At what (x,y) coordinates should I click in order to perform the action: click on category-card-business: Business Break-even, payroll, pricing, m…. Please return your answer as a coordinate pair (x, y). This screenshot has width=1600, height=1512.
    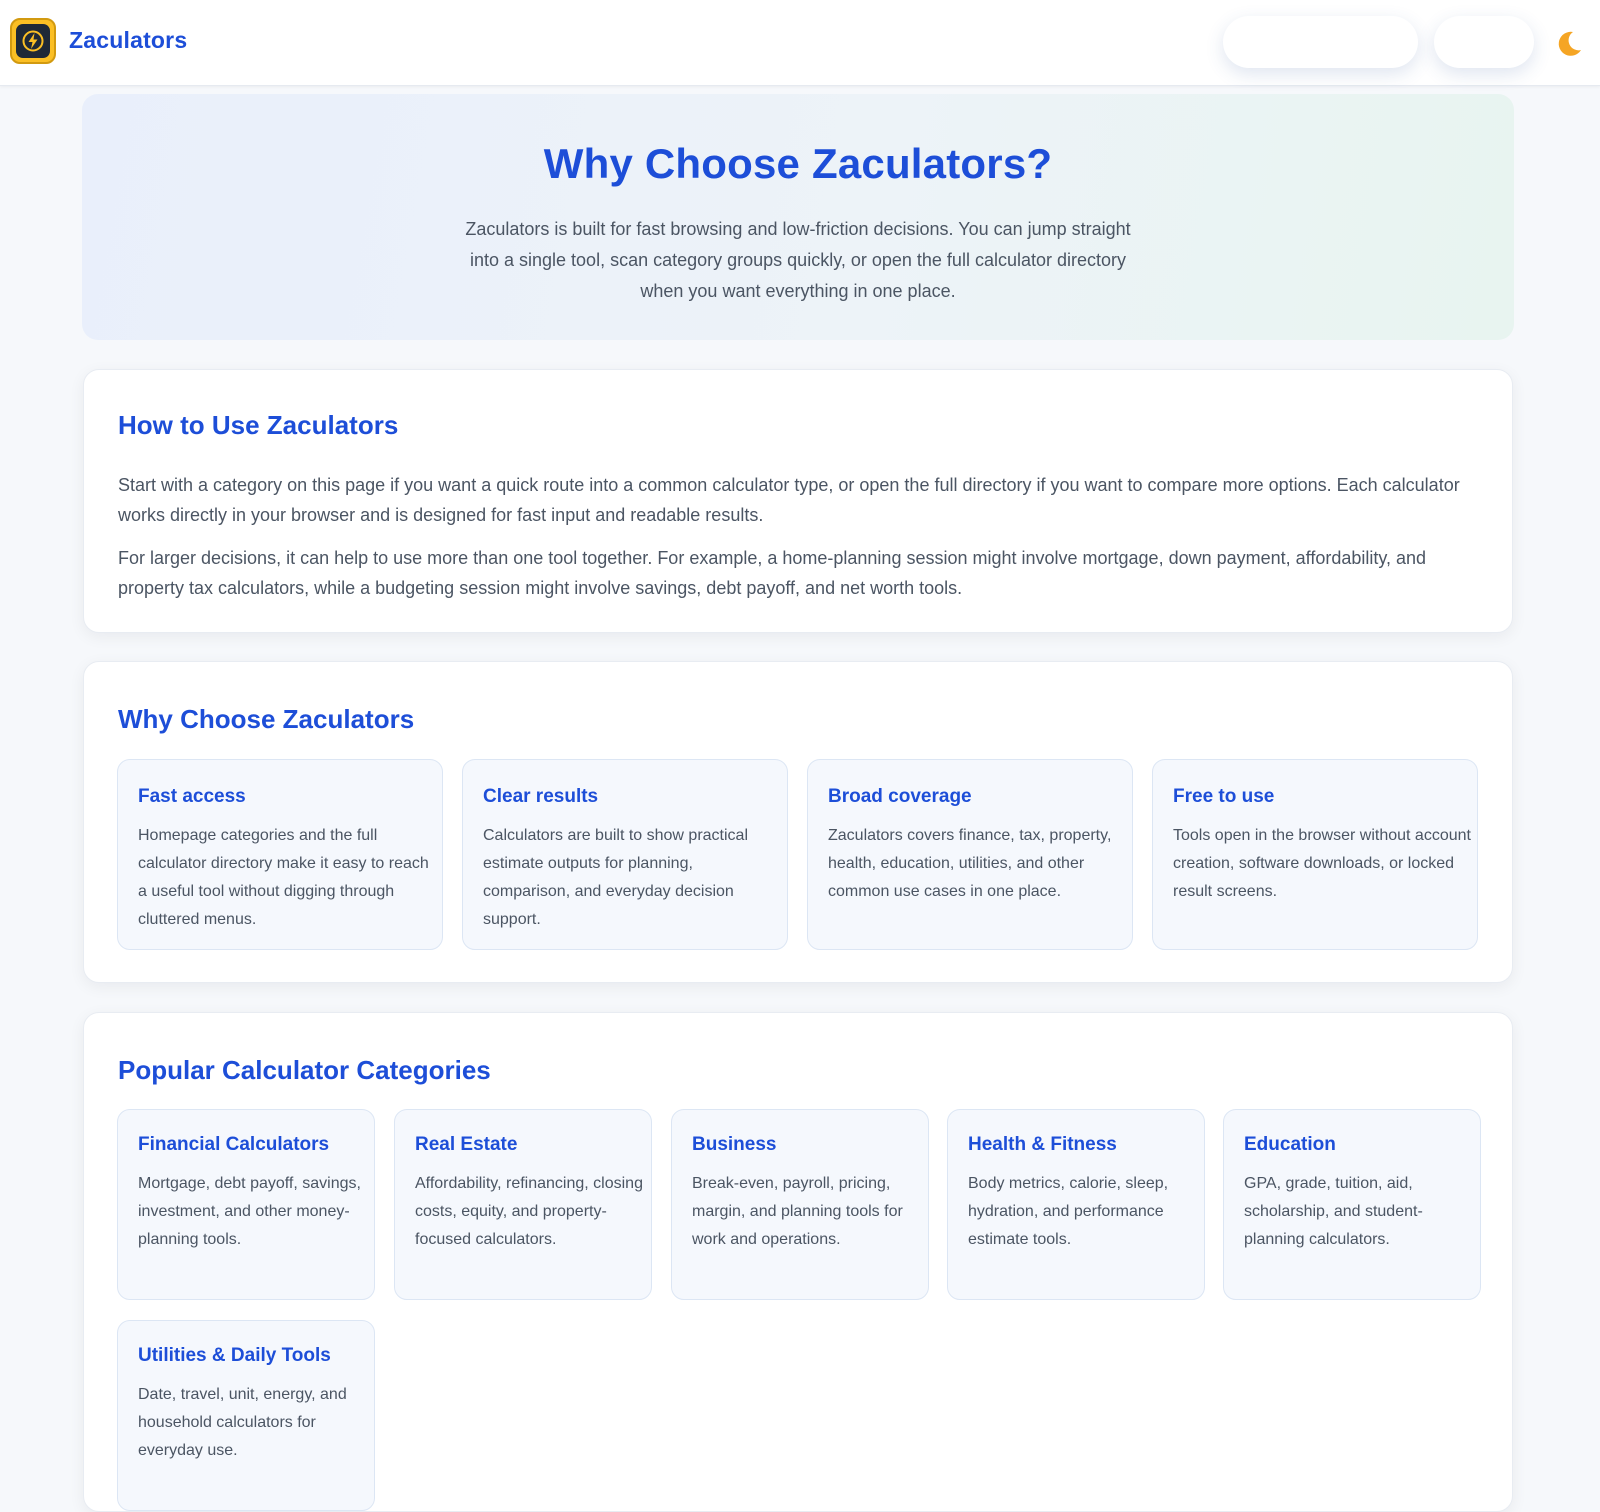
    Looking at the image, I should click on (800, 1204).